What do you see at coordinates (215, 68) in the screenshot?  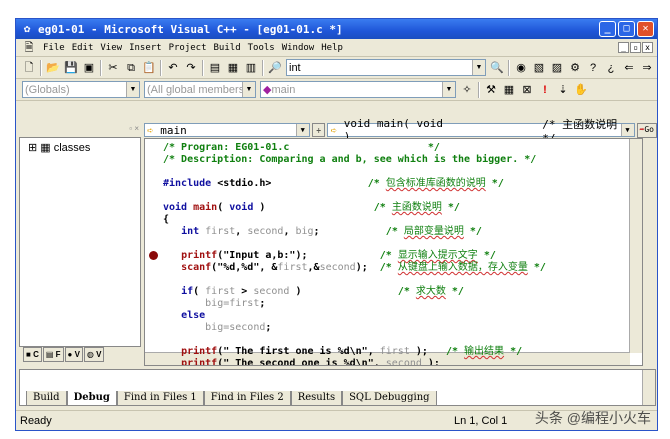 I see `workspace-icon: ▤` at bounding box center [215, 68].